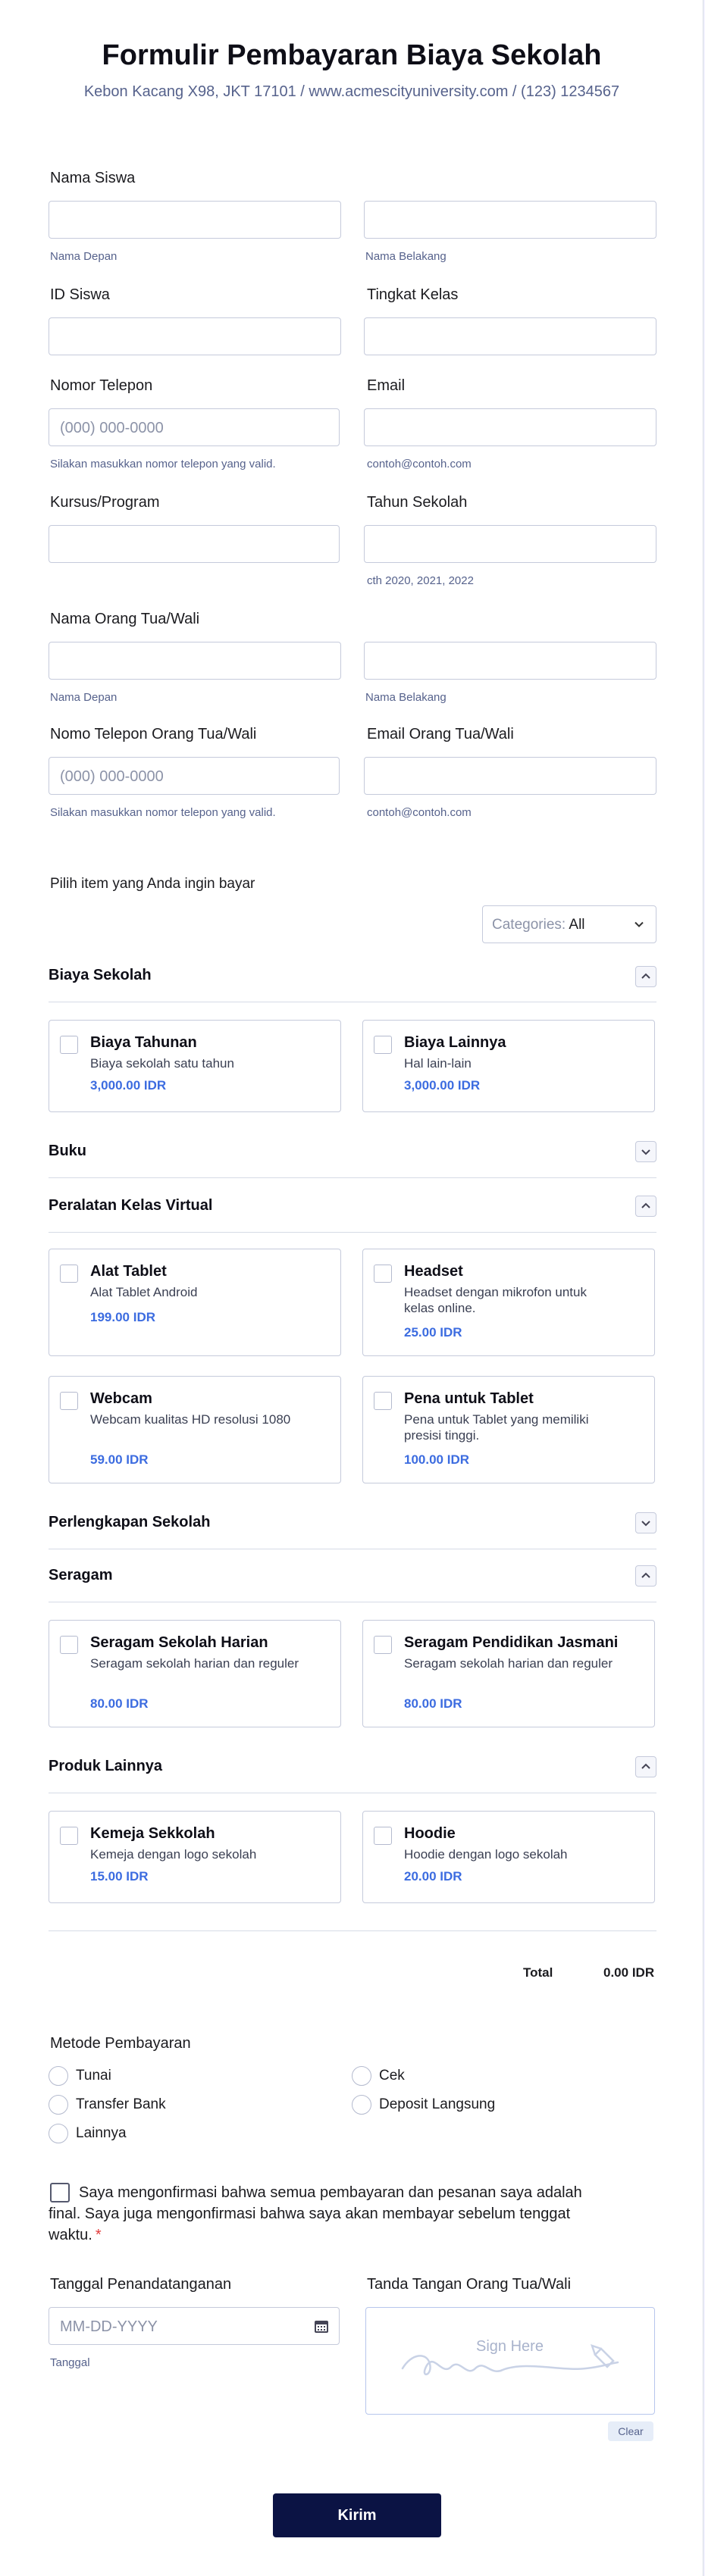 This screenshot has width=705, height=2576. I want to click on parent-last-name-sublabel: Nama Belakang, so click(405, 697).